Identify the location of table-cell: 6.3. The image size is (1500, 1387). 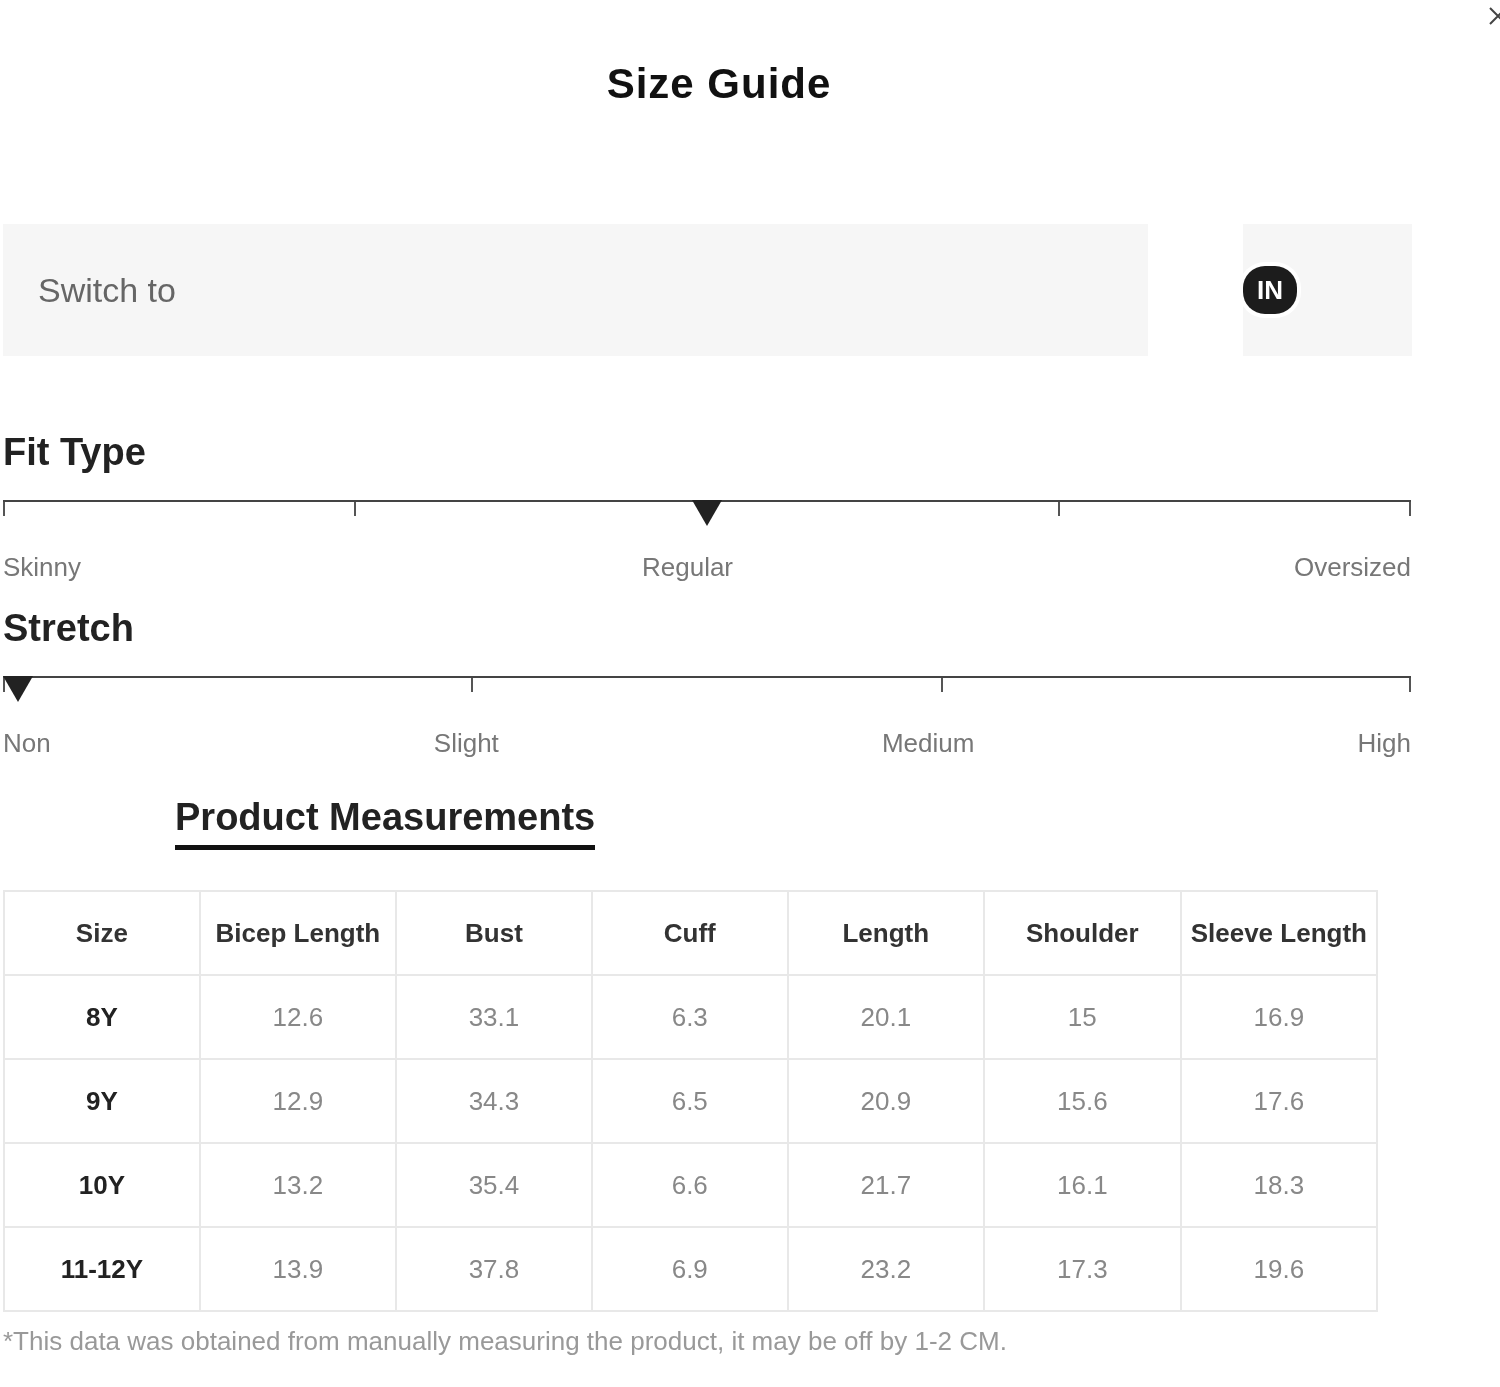
(689, 1017).